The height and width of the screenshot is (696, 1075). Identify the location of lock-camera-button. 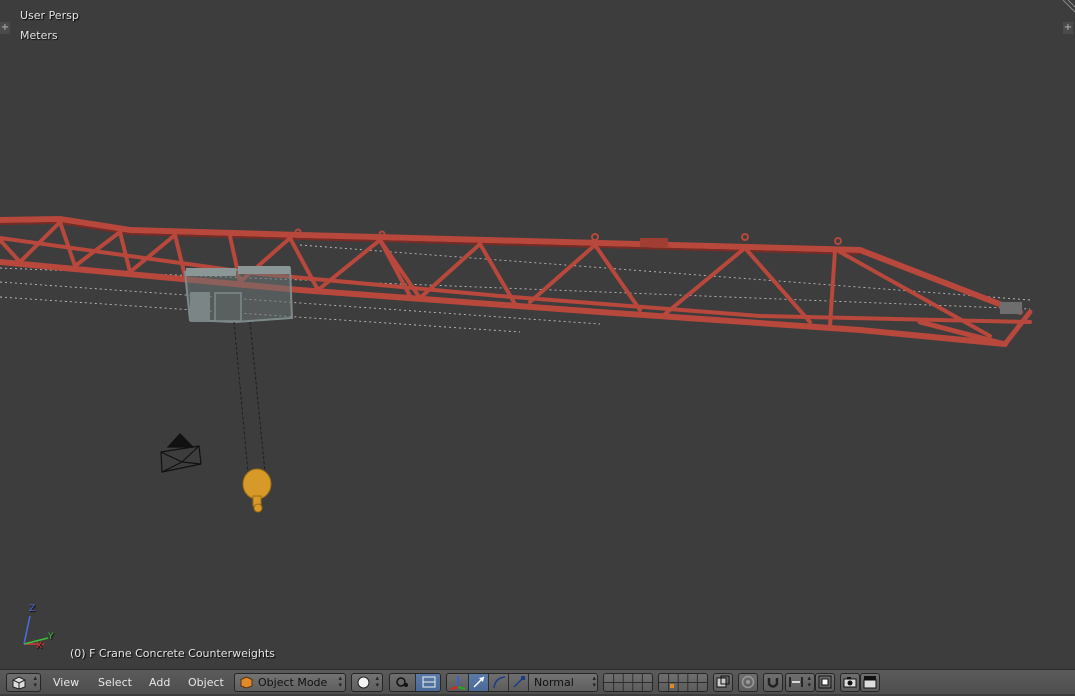
(723, 682).